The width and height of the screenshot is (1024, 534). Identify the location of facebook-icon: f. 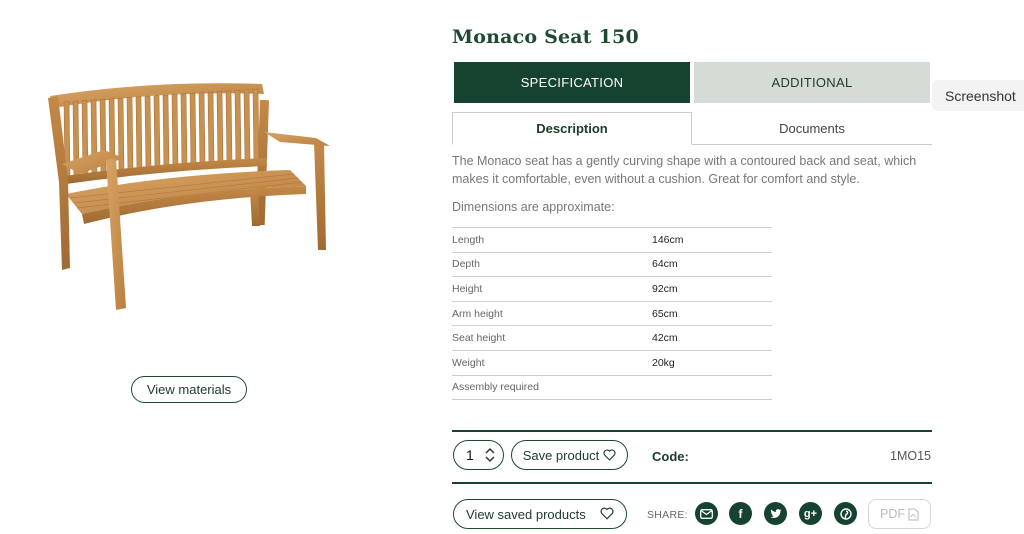
(740, 513).